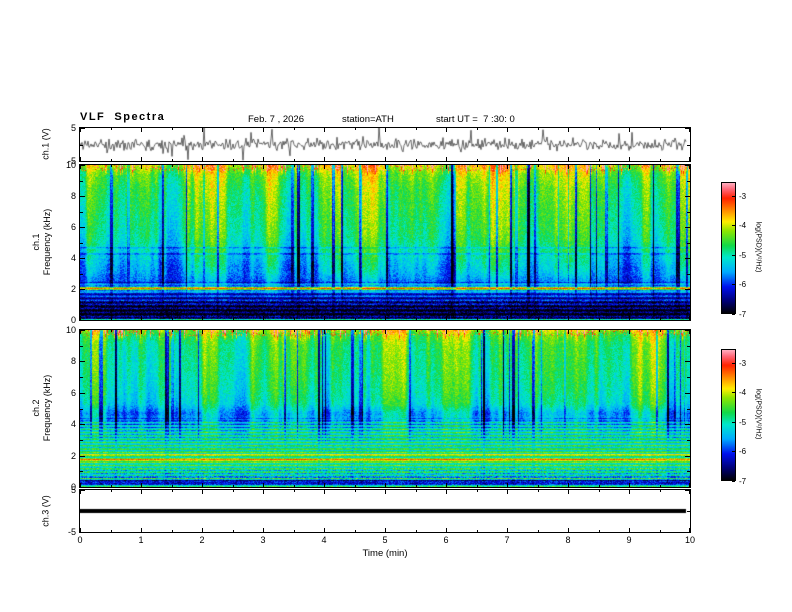 The width and height of the screenshot is (792, 612). I want to click on y-tick-label: 8, so click(73, 196).